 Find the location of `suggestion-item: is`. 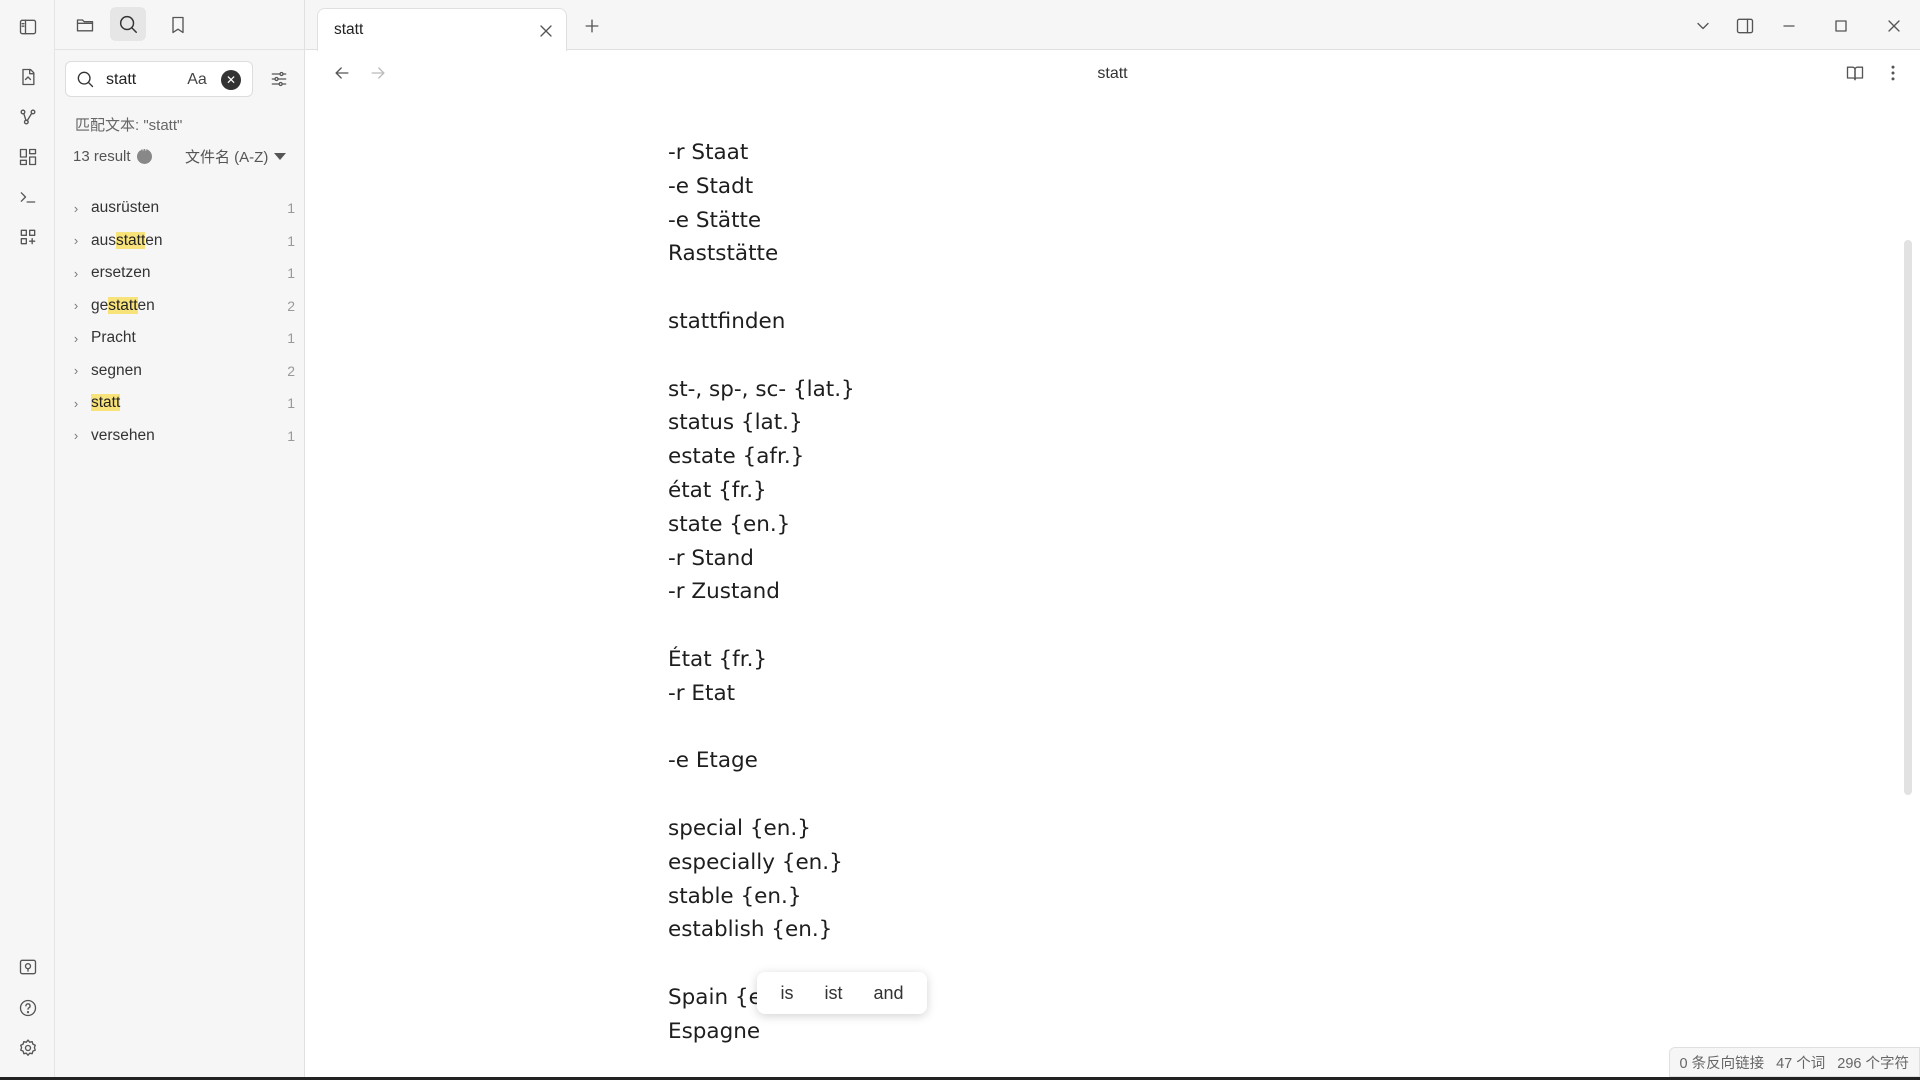

suggestion-item: is is located at coordinates (786, 993).